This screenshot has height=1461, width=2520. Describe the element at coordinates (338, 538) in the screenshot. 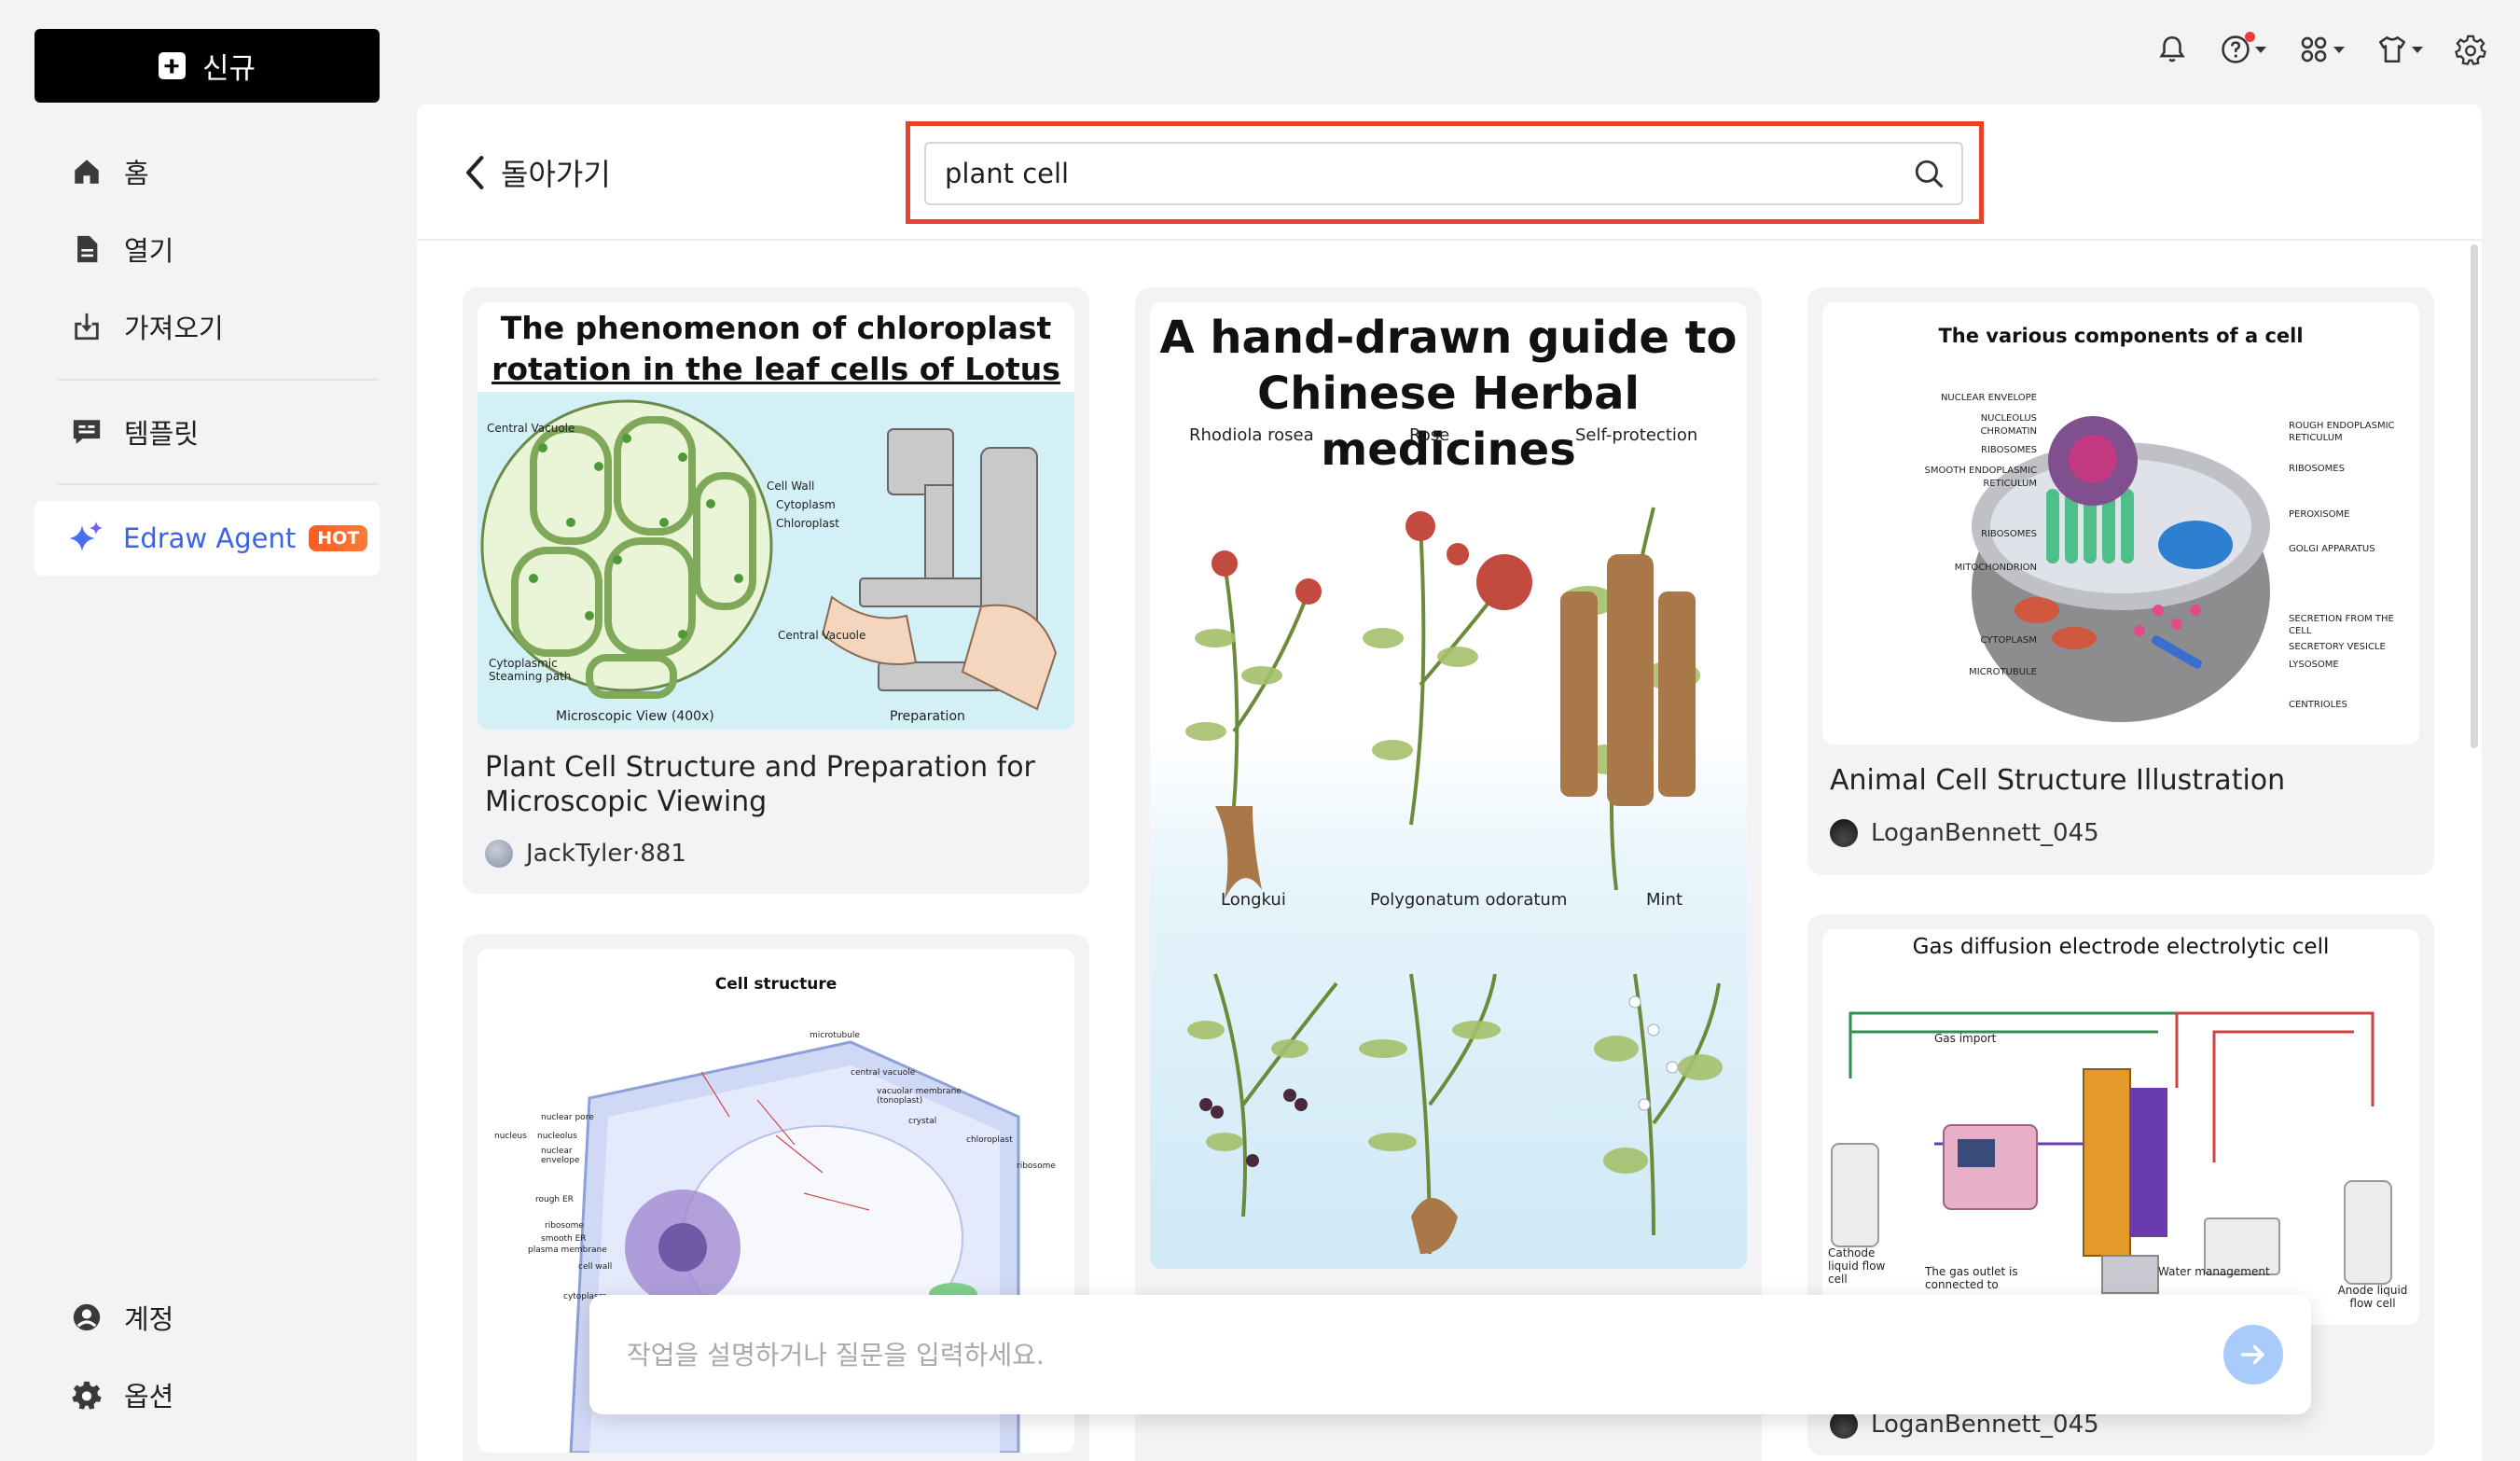

I see `hot-badge: HOT` at that location.